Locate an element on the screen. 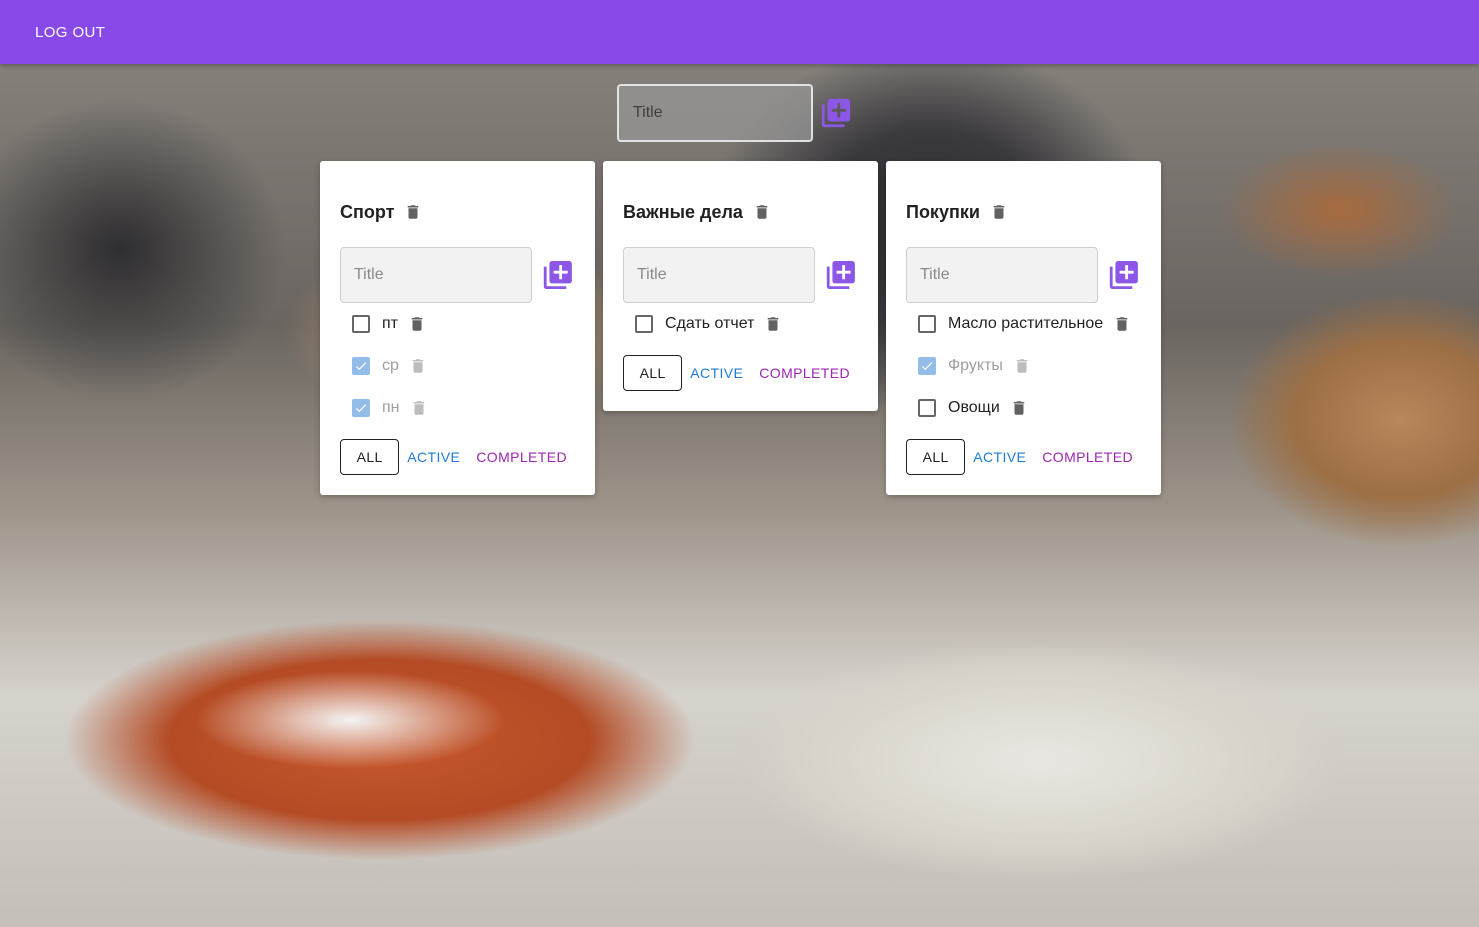  task-list: Сдать отчет is located at coordinates (740, 324).